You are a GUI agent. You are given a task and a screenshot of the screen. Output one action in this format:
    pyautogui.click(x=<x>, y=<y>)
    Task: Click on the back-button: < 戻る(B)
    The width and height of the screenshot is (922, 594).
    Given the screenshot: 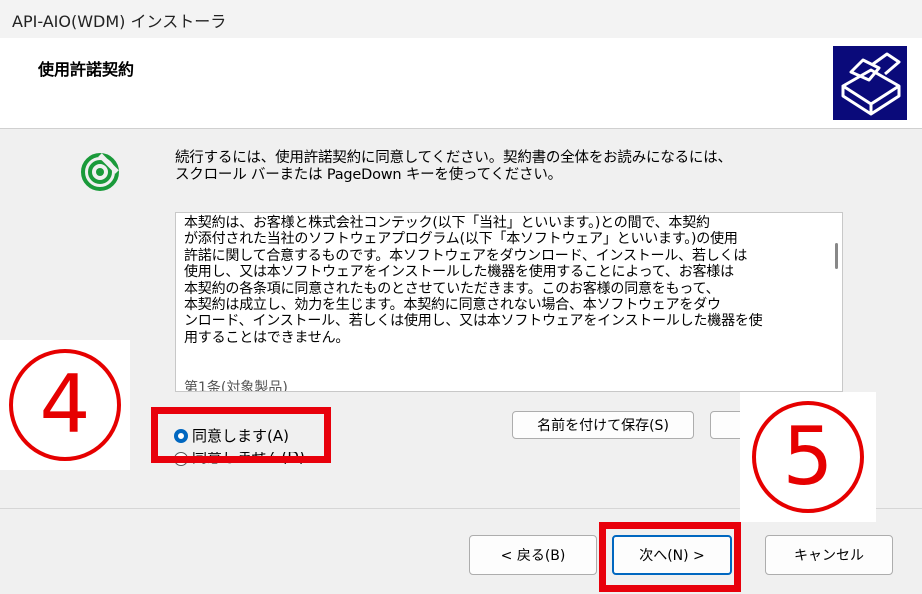 What is the action you would take?
    pyautogui.click(x=533, y=555)
    